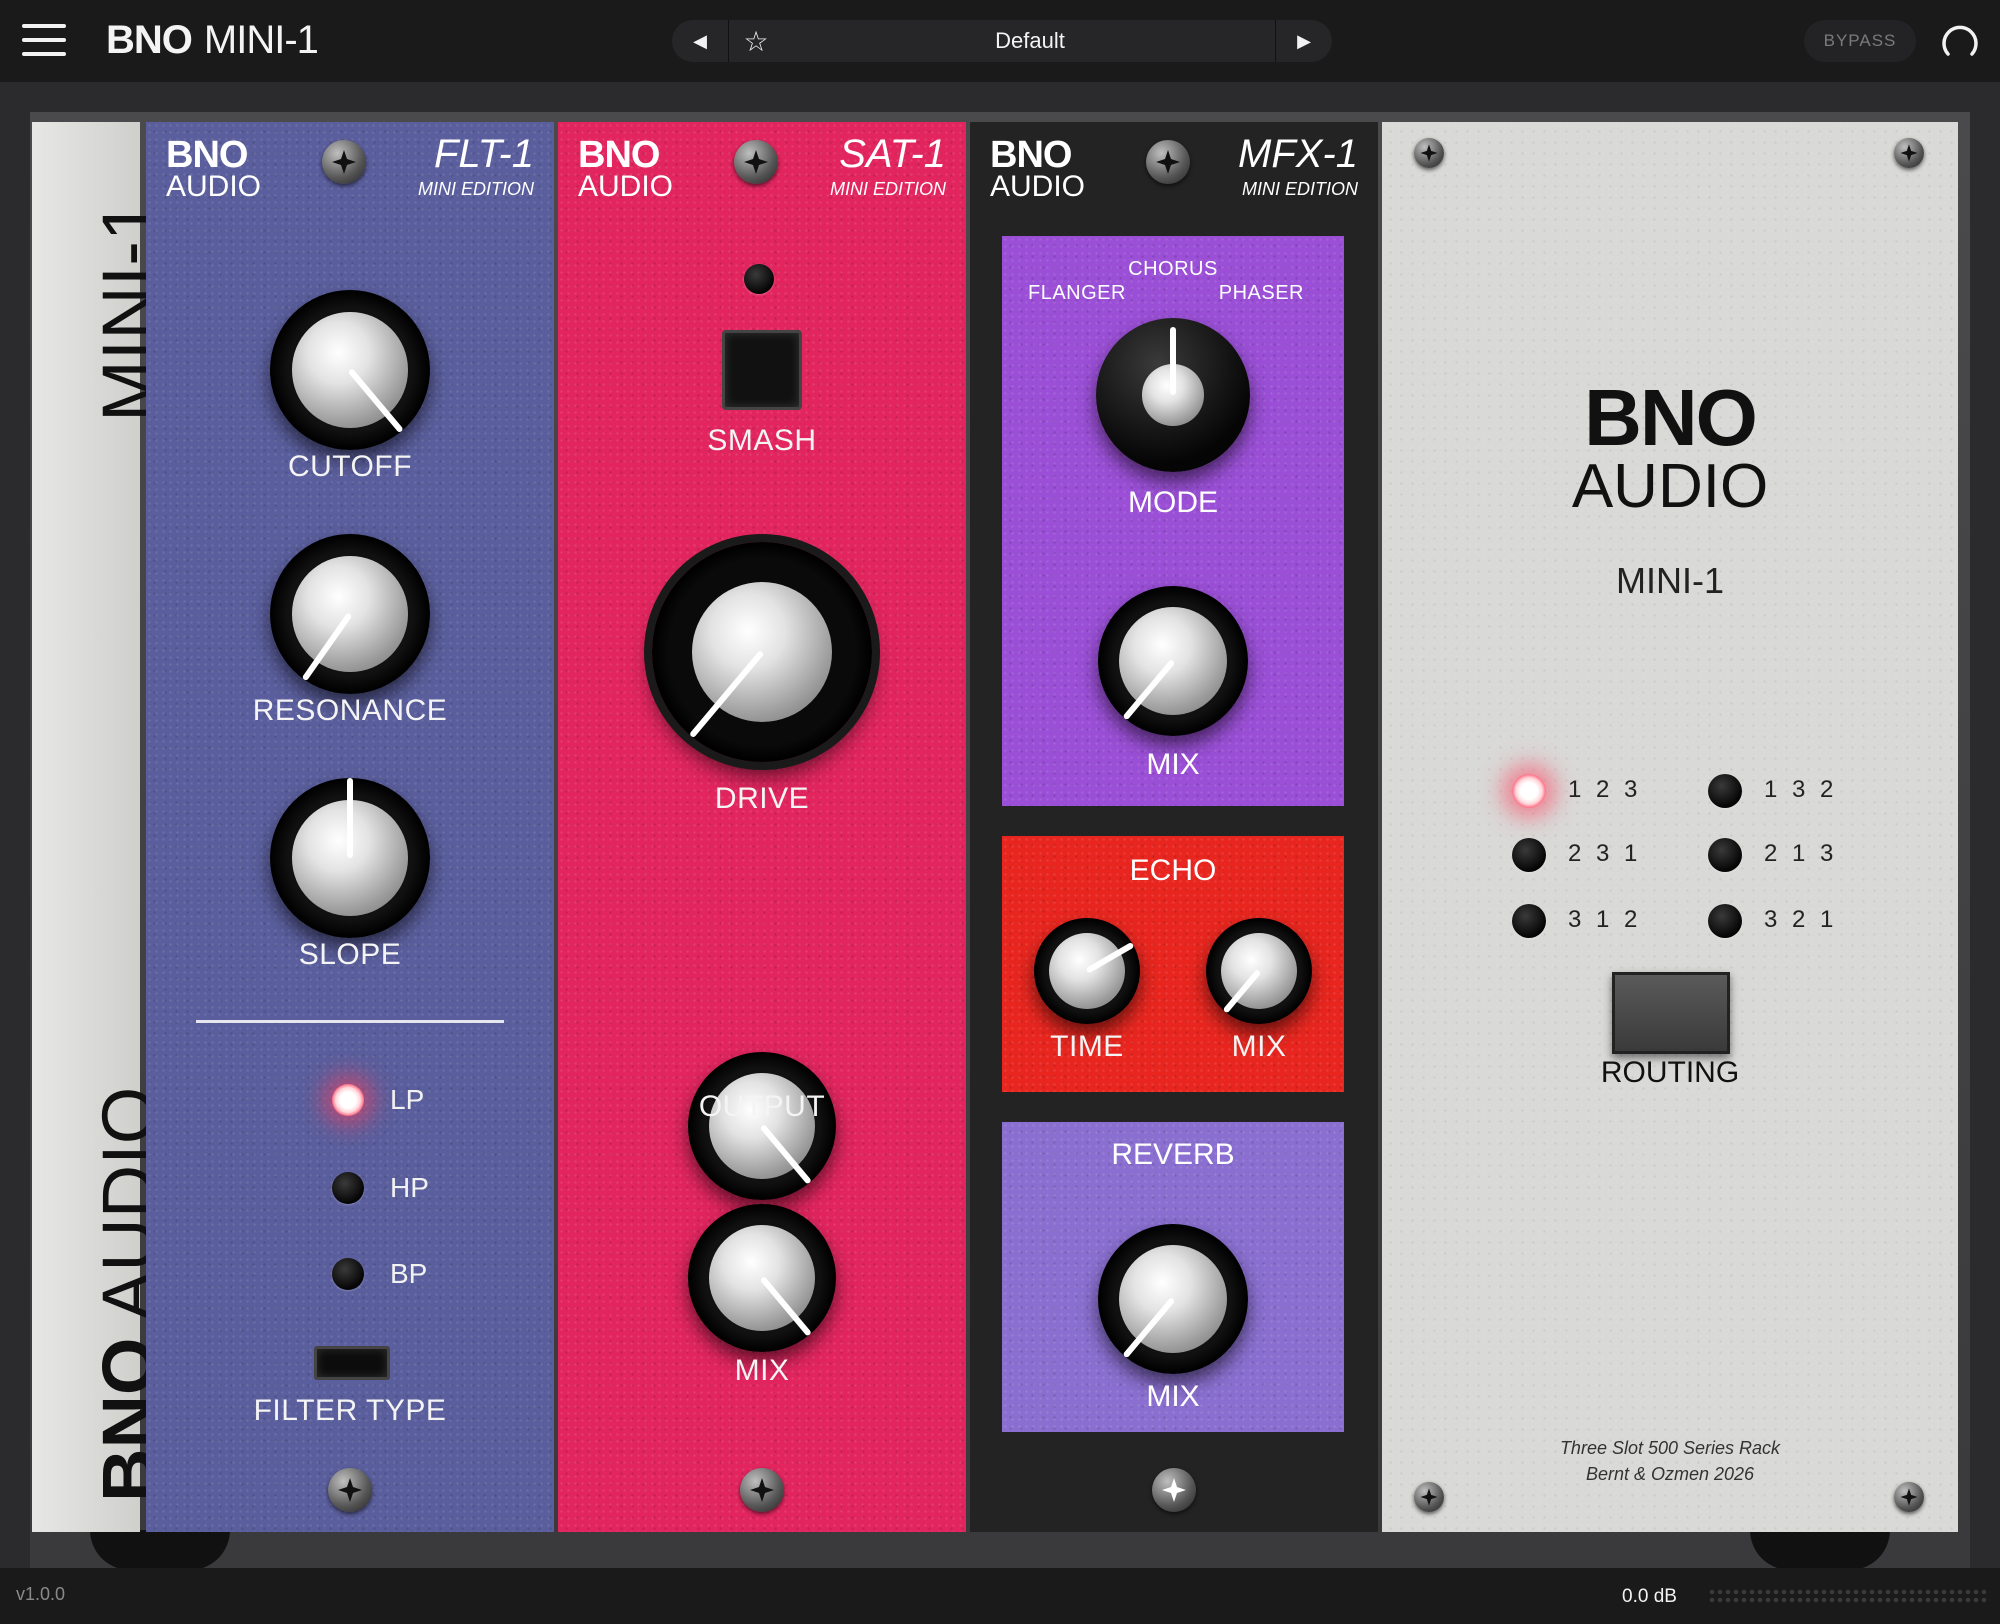  What do you see at coordinates (1529, 855) in the screenshot?
I see `routing-231-led` at bounding box center [1529, 855].